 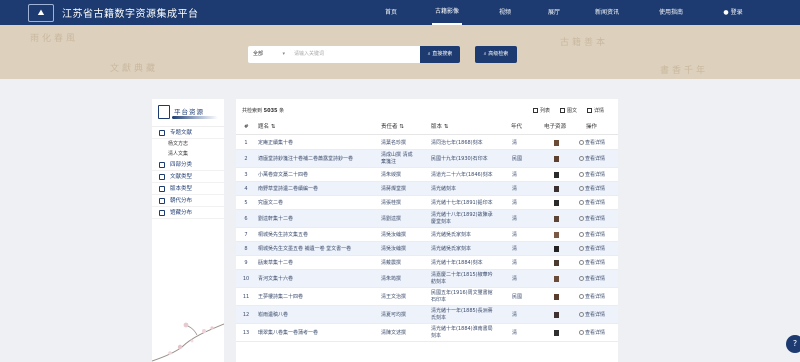 I want to click on search-input: 请输入关键词, so click(x=354, y=54).